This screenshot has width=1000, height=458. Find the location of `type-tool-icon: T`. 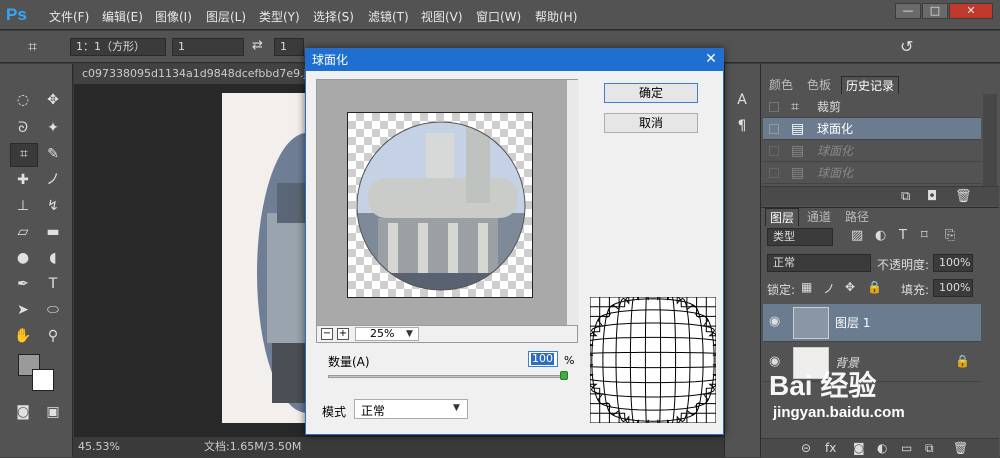

type-tool-icon: T is located at coordinates (53, 284).